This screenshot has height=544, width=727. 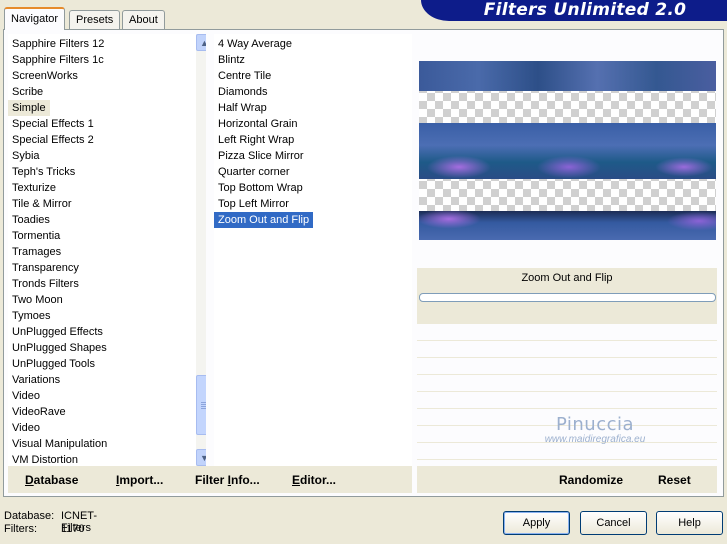 I want to click on filters-info: Filters: 1170, so click(x=44, y=529).